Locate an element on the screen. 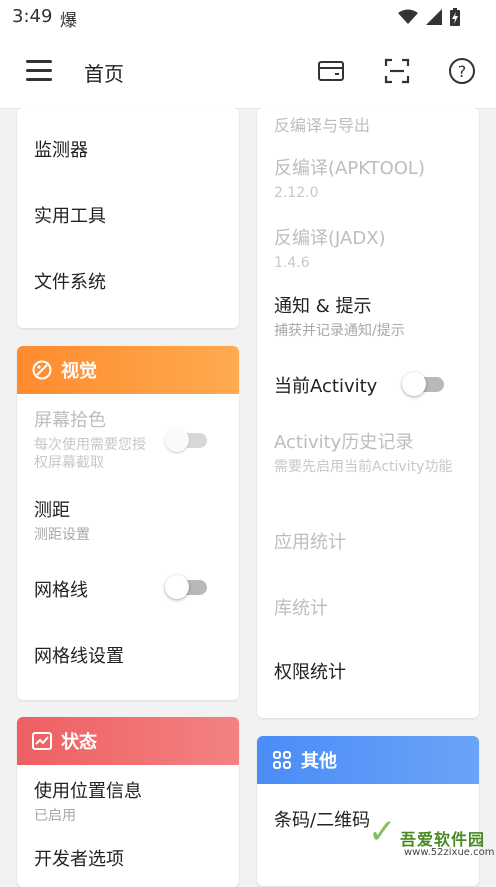 This screenshot has width=496, height=887. scan-icon is located at coordinates (397, 71).